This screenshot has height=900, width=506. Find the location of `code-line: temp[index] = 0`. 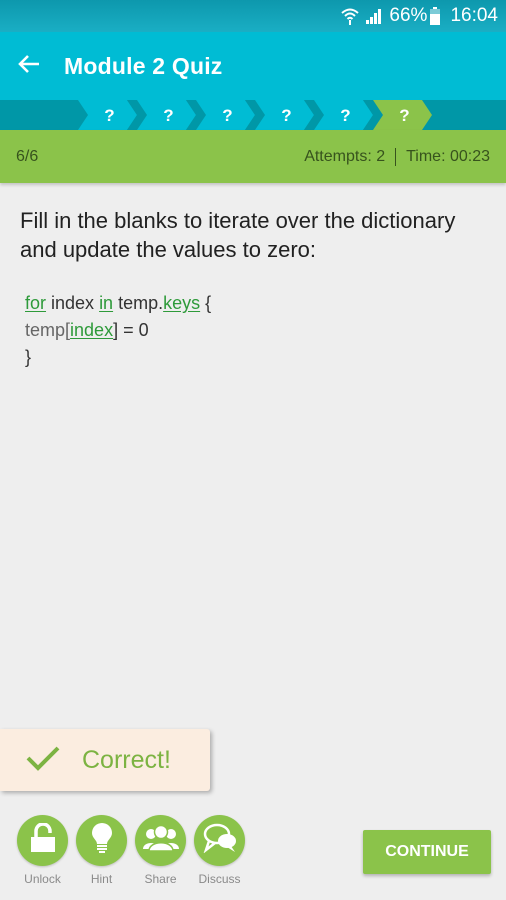

code-line: temp[index] = 0 is located at coordinates (118, 330).